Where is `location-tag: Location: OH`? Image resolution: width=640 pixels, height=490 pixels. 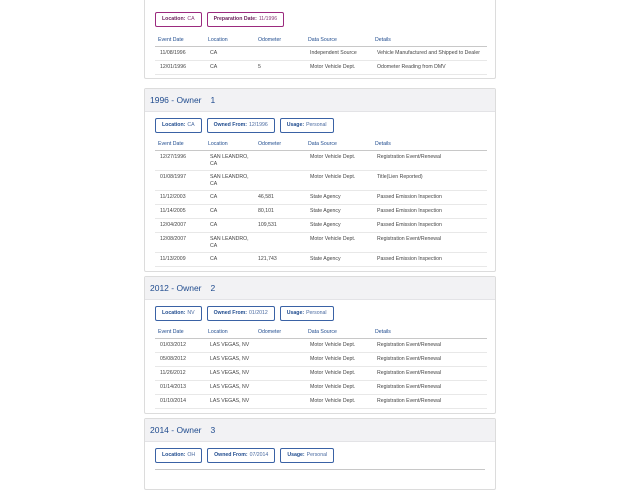 location-tag: Location: OH is located at coordinates (179, 455).